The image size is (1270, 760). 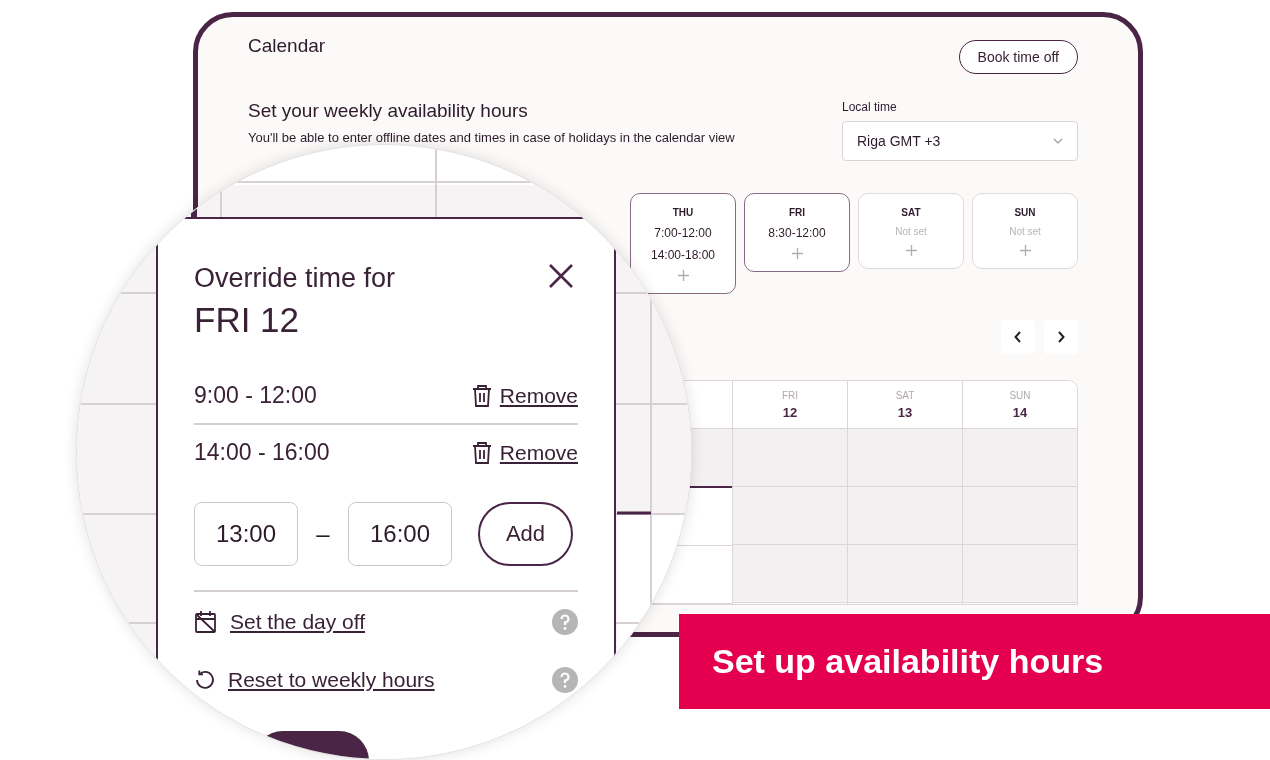 I want to click on chevron-down-icon, so click(x=1058, y=141).